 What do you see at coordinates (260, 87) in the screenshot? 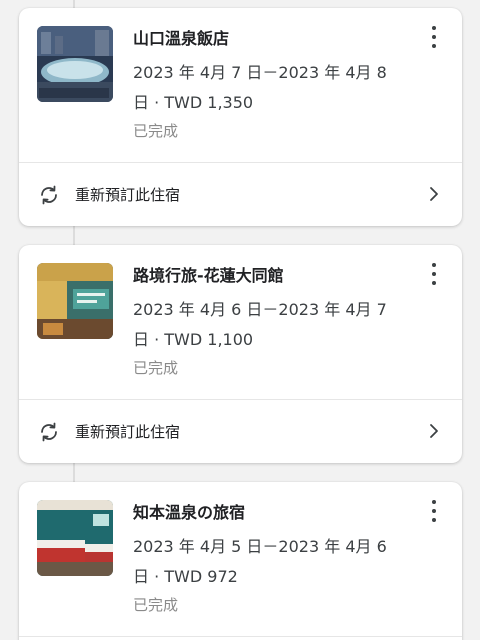
I see `stay-dates-price: 2023 年 4月 7 日－2023 年 4月 8 日 · TWD 1,350` at bounding box center [260, 87].